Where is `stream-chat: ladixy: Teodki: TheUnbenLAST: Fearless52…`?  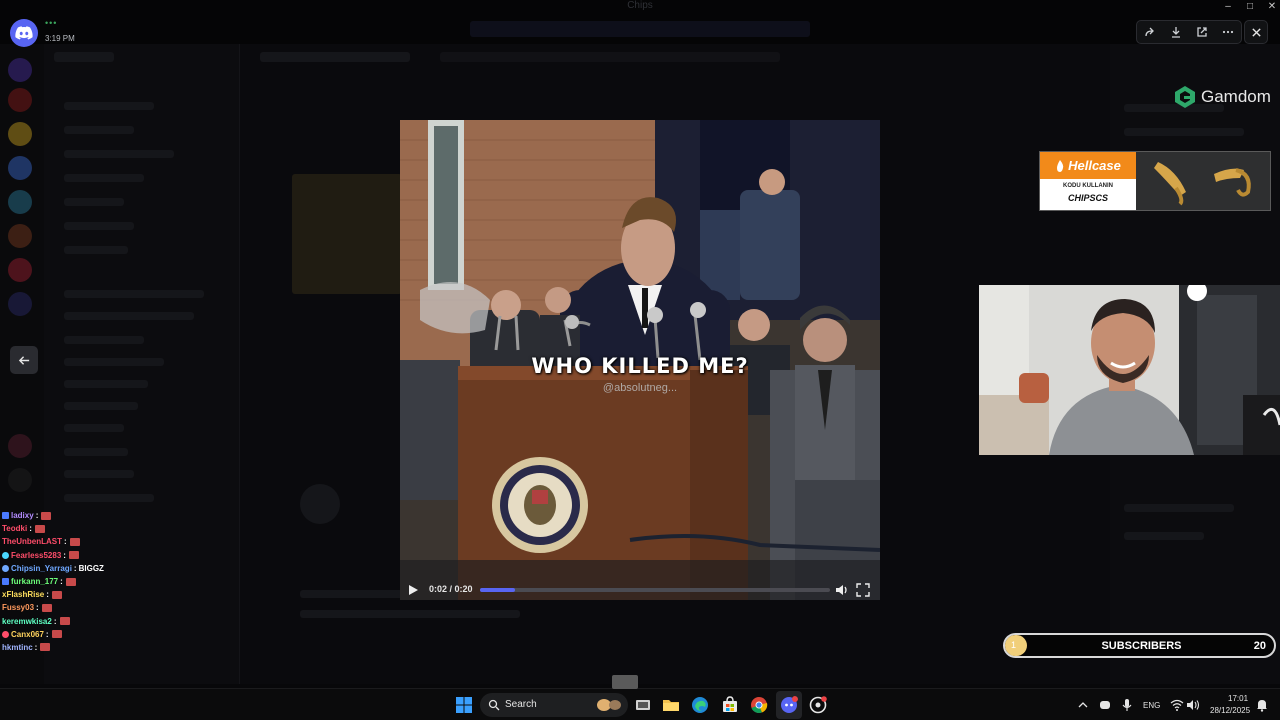
stream-chat: ladixy: Teodki: TheUnbenLAST: Fearless52… is located at coordinates (62, 581).